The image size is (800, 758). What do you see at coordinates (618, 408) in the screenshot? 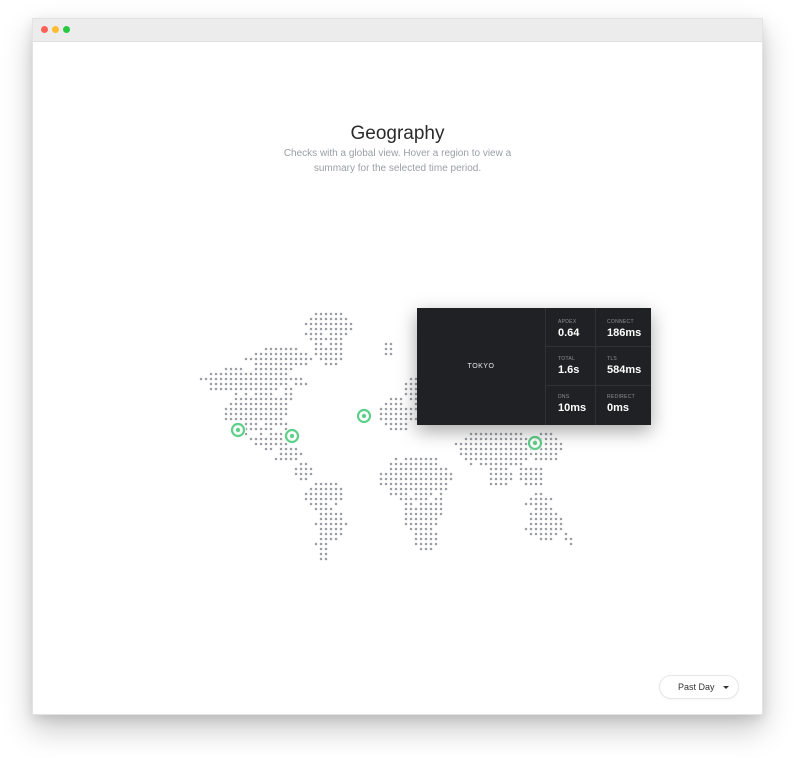
I see `metric-value: 0ms` at bounding box center [618, 408].